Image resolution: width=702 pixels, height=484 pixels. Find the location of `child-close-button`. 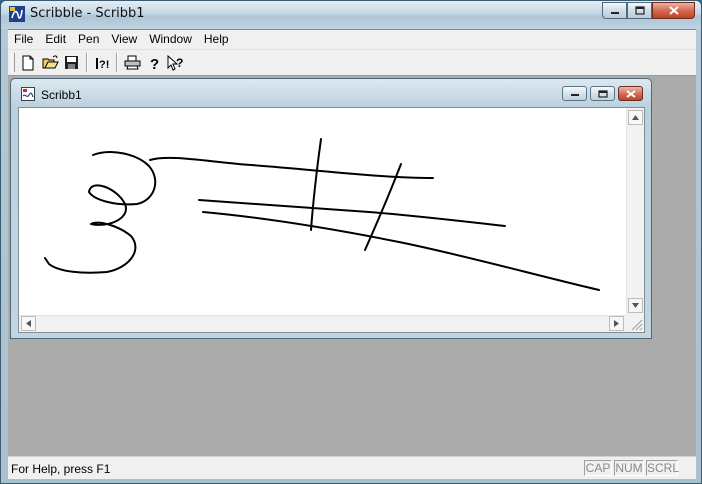

child-close-button is located at coordinates (630, 93).